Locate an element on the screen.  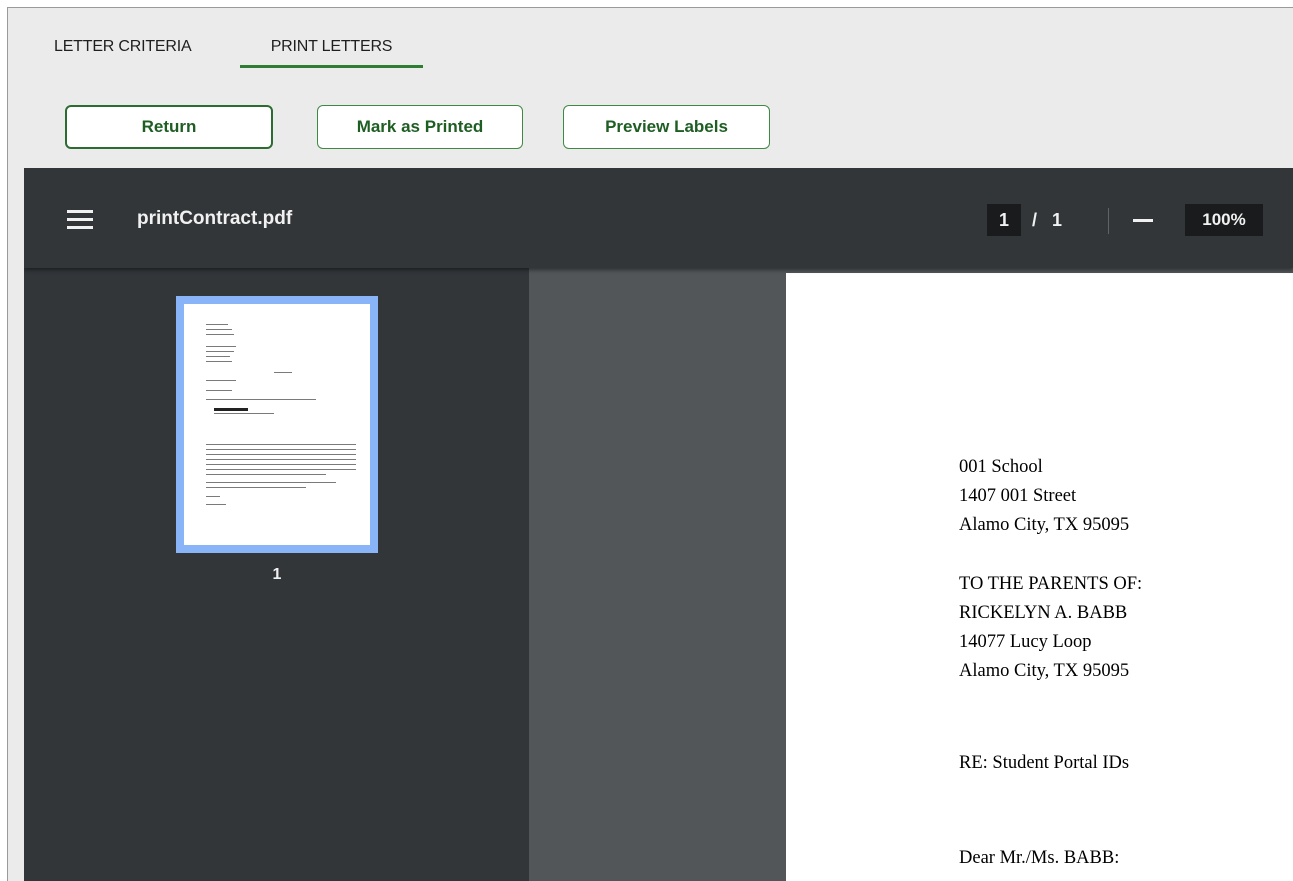
return-button: Return is located at coordinates (169, 127).